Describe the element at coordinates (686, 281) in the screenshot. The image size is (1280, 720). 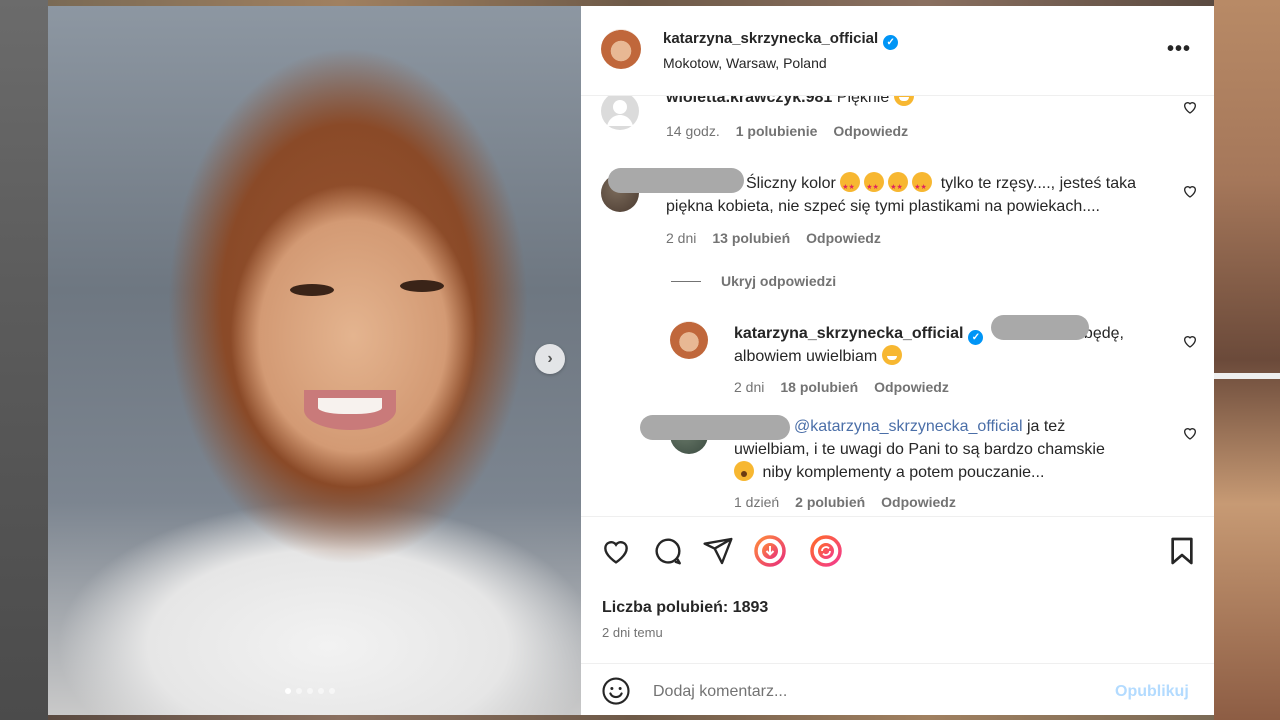
I see `hide-replies-line` at that location.